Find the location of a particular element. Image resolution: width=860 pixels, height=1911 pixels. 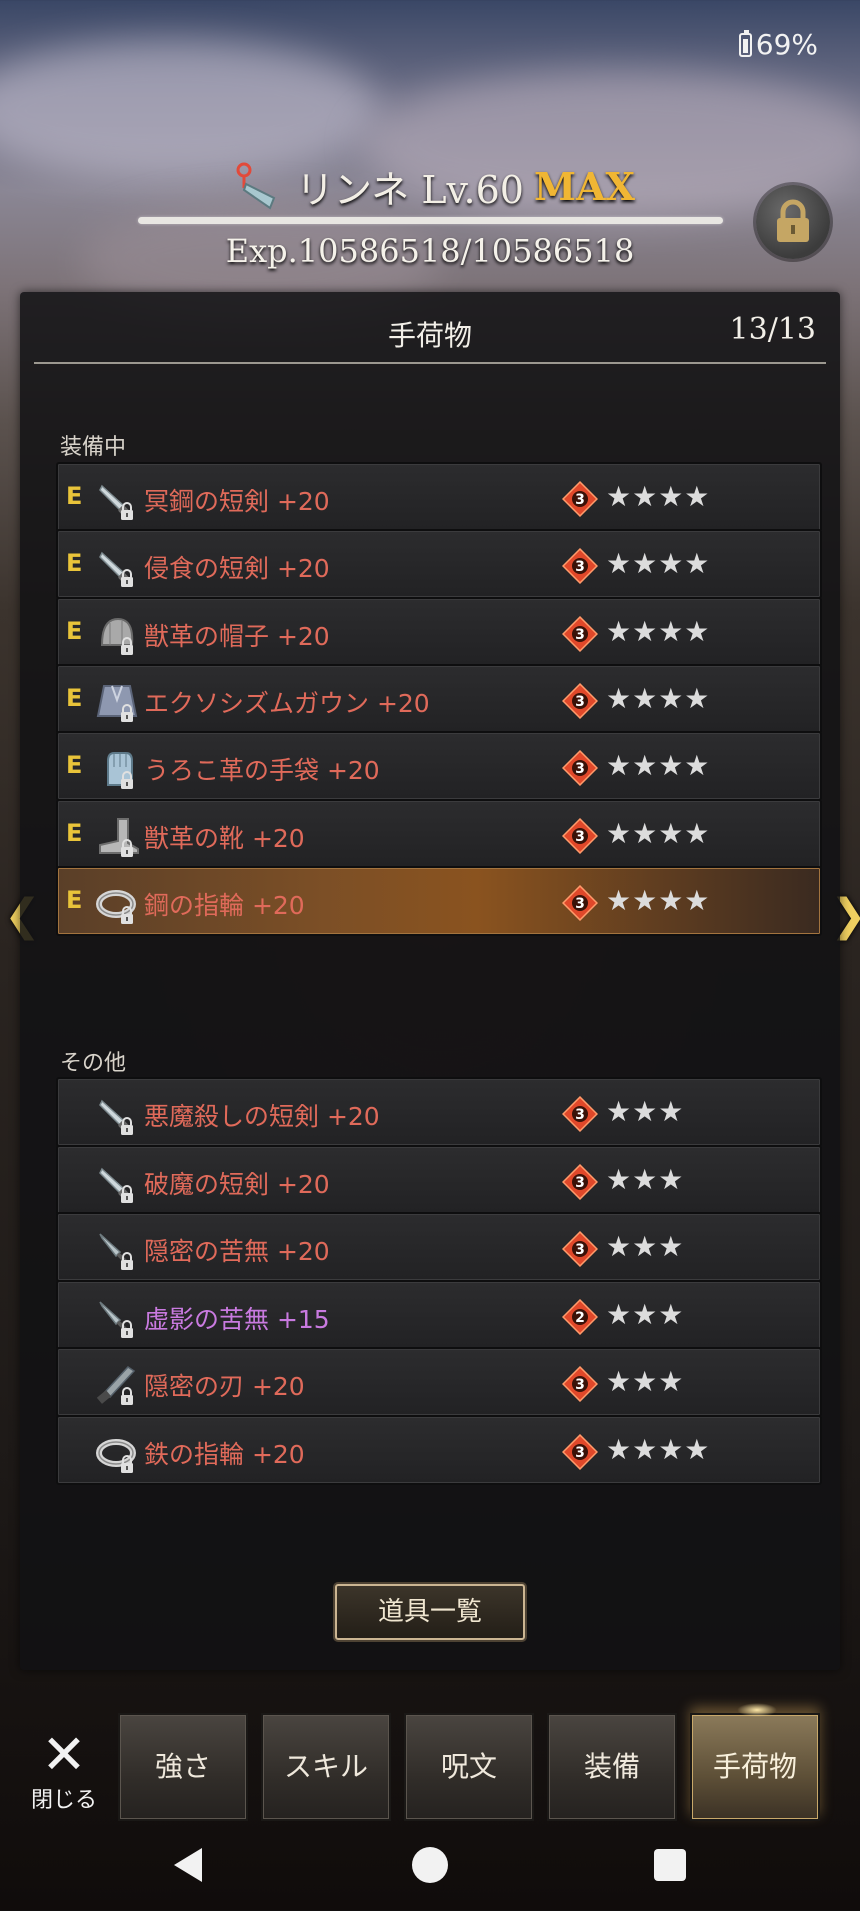

inventory-item: E 獣革の靴 +20 3 ★★★★ is located at coordinates (439, 833).